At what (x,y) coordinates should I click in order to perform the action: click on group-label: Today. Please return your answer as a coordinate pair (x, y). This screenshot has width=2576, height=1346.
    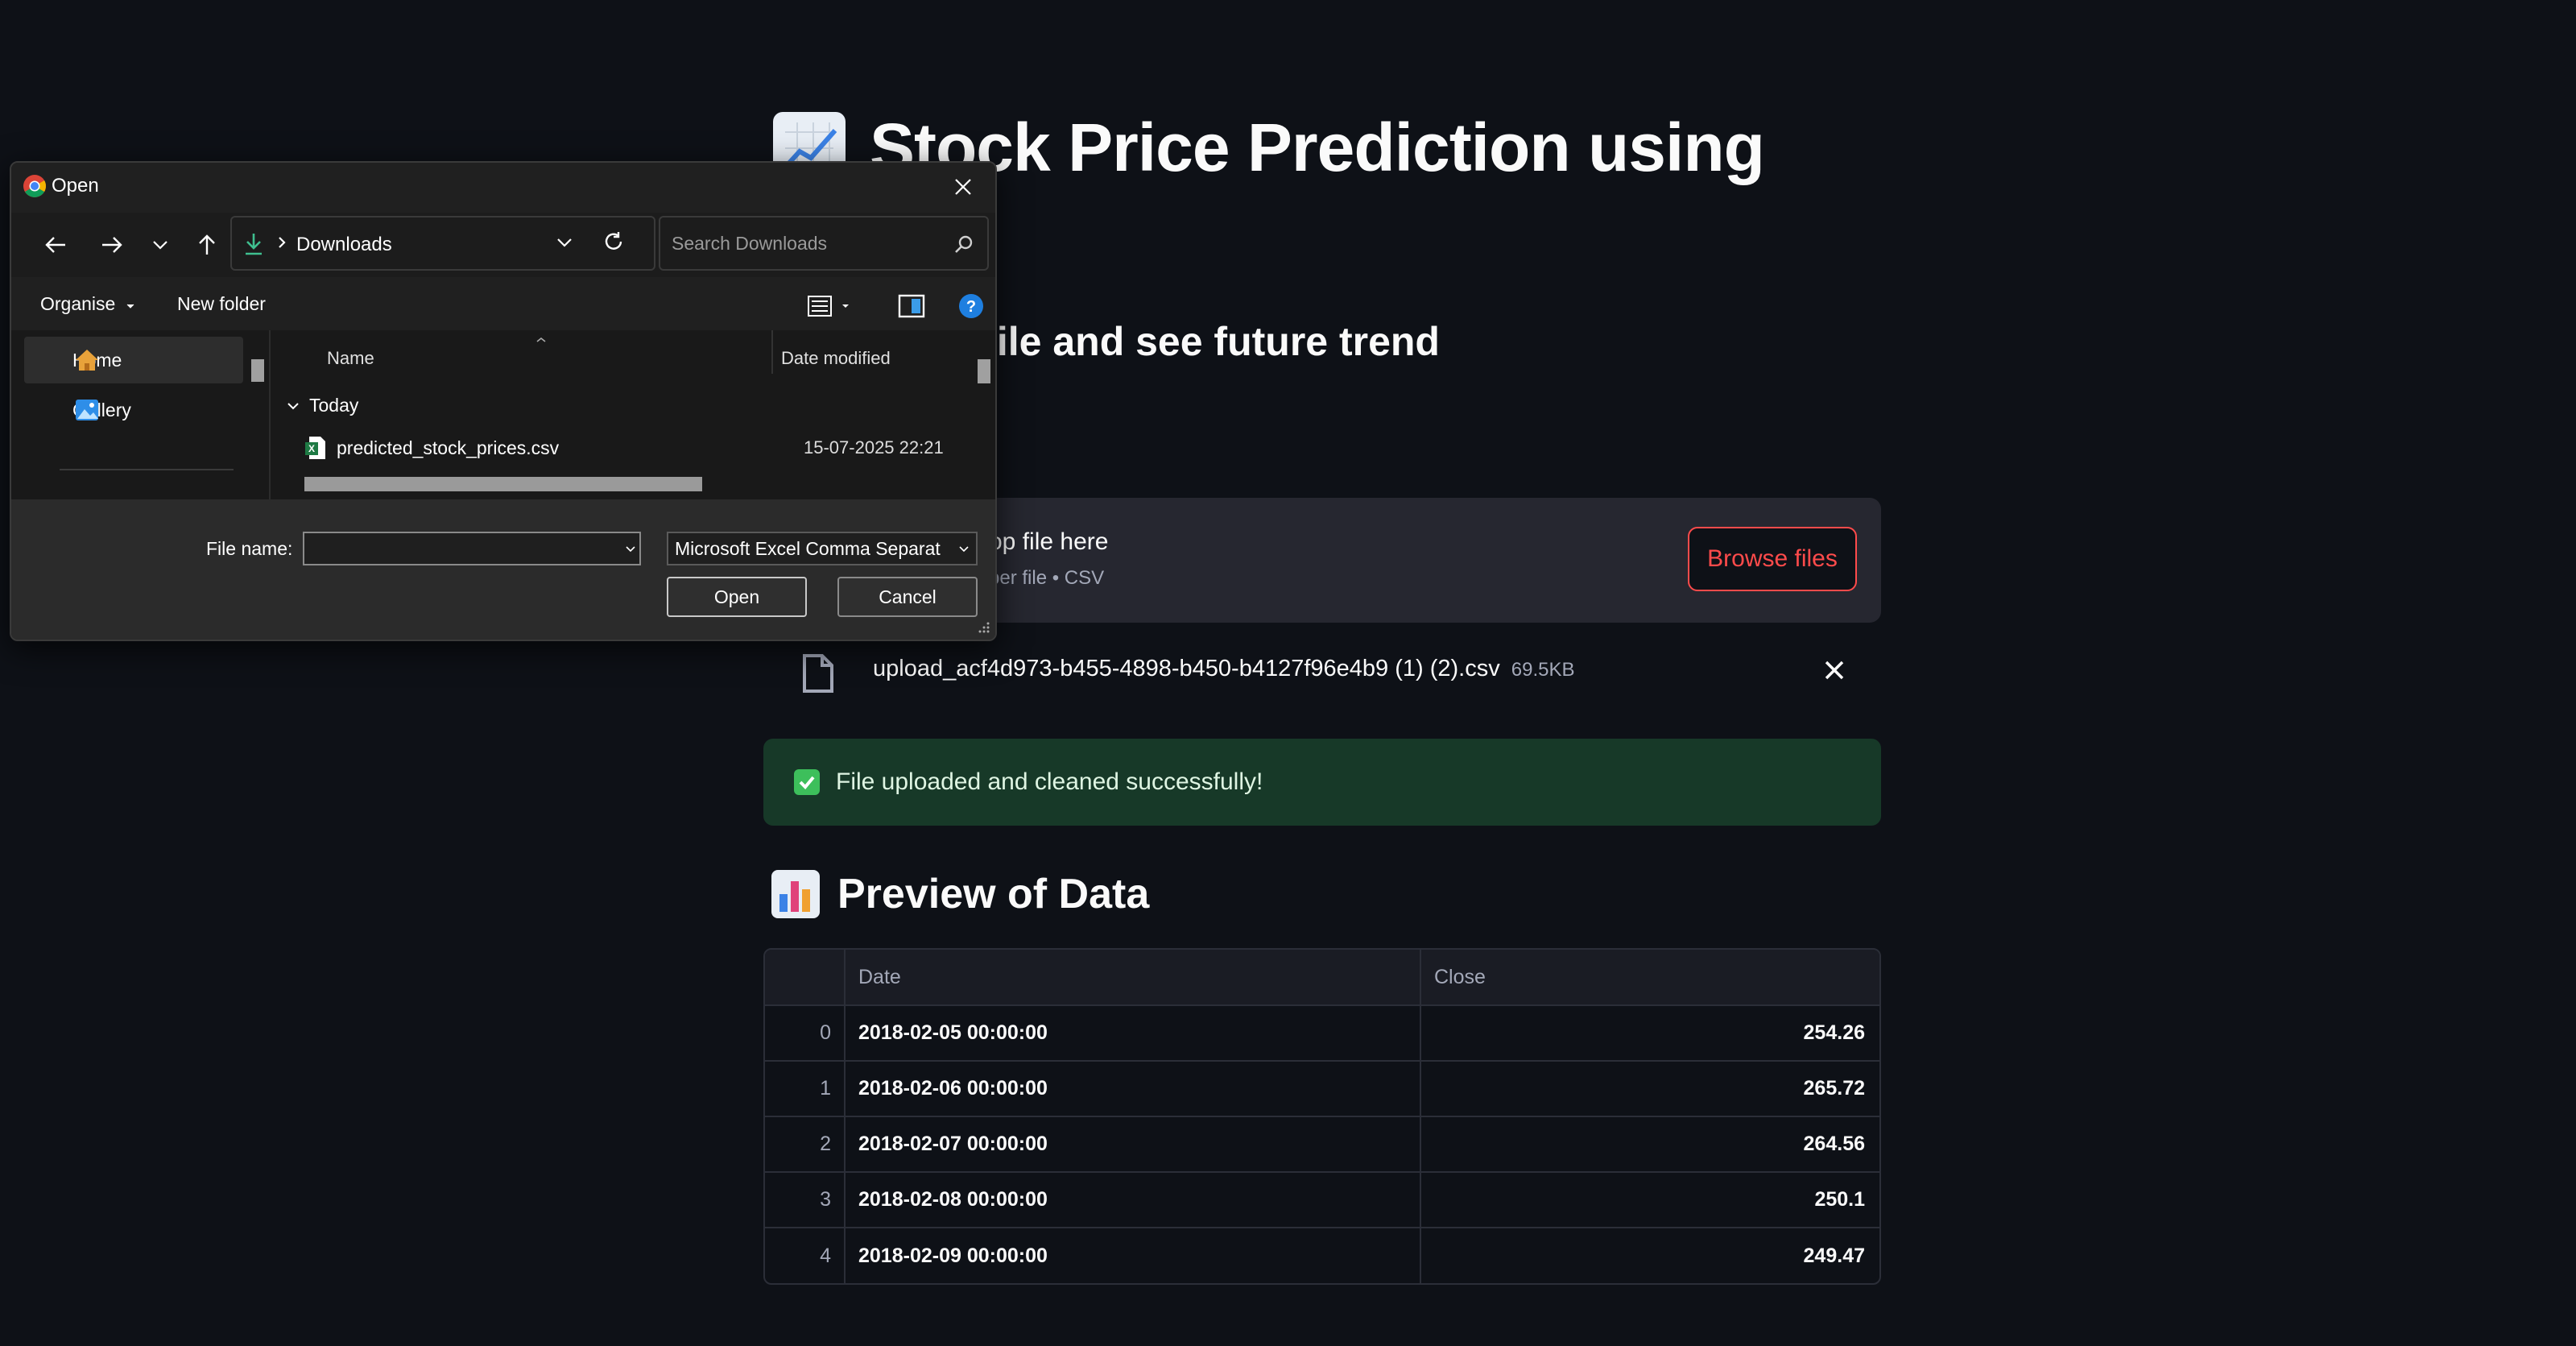
    Looking at the image, I should click on (334, 405).